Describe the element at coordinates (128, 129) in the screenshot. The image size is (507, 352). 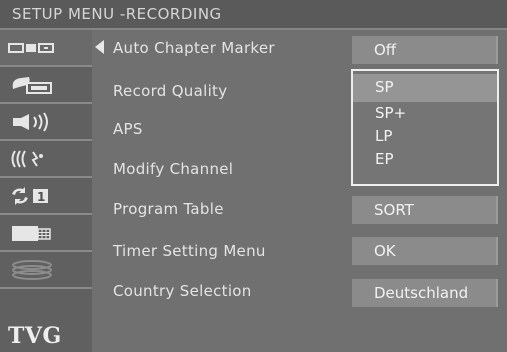
I see `row-label-aps: APS` at that location.